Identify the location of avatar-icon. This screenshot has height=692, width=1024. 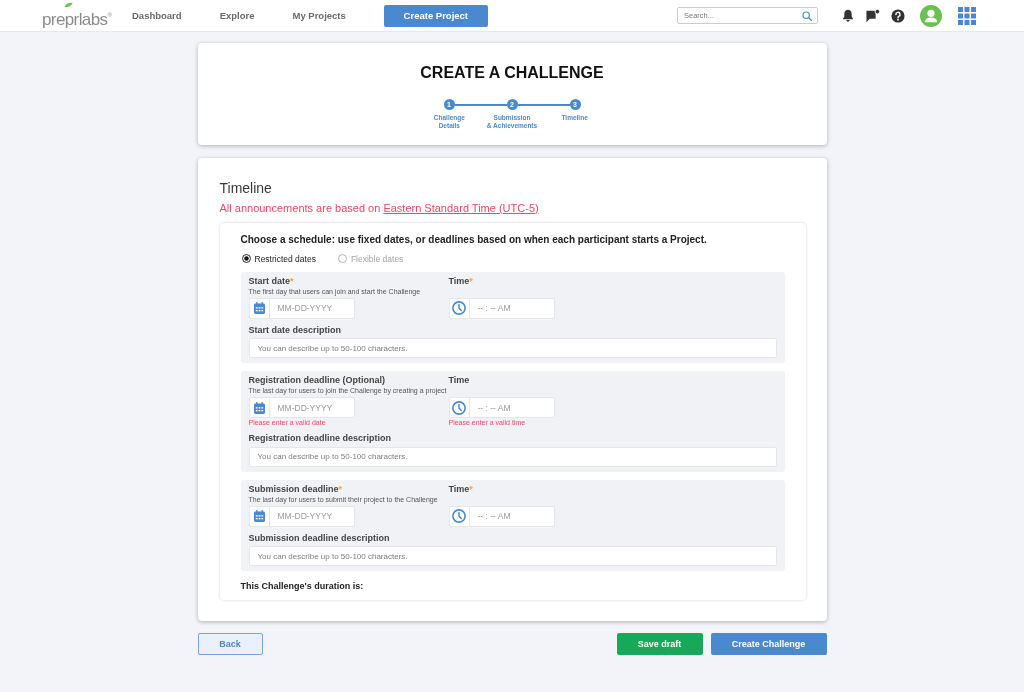
(931, 15).